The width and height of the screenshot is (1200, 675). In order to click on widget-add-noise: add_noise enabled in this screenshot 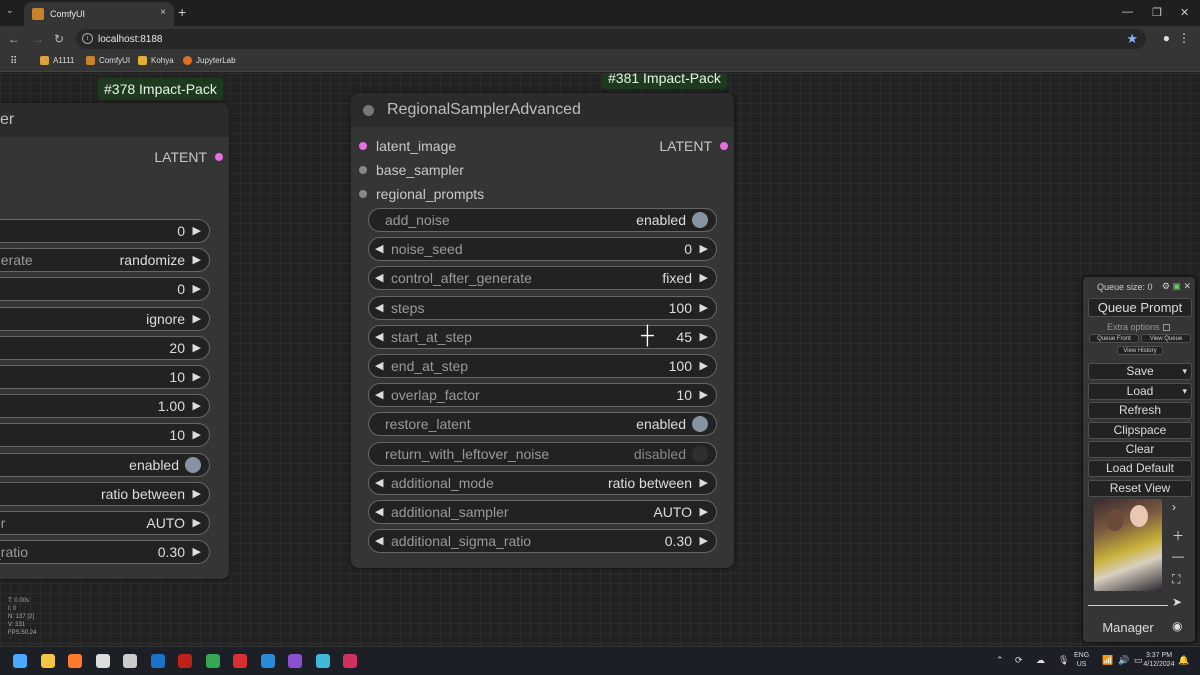, I will do `click(542, 220)`.